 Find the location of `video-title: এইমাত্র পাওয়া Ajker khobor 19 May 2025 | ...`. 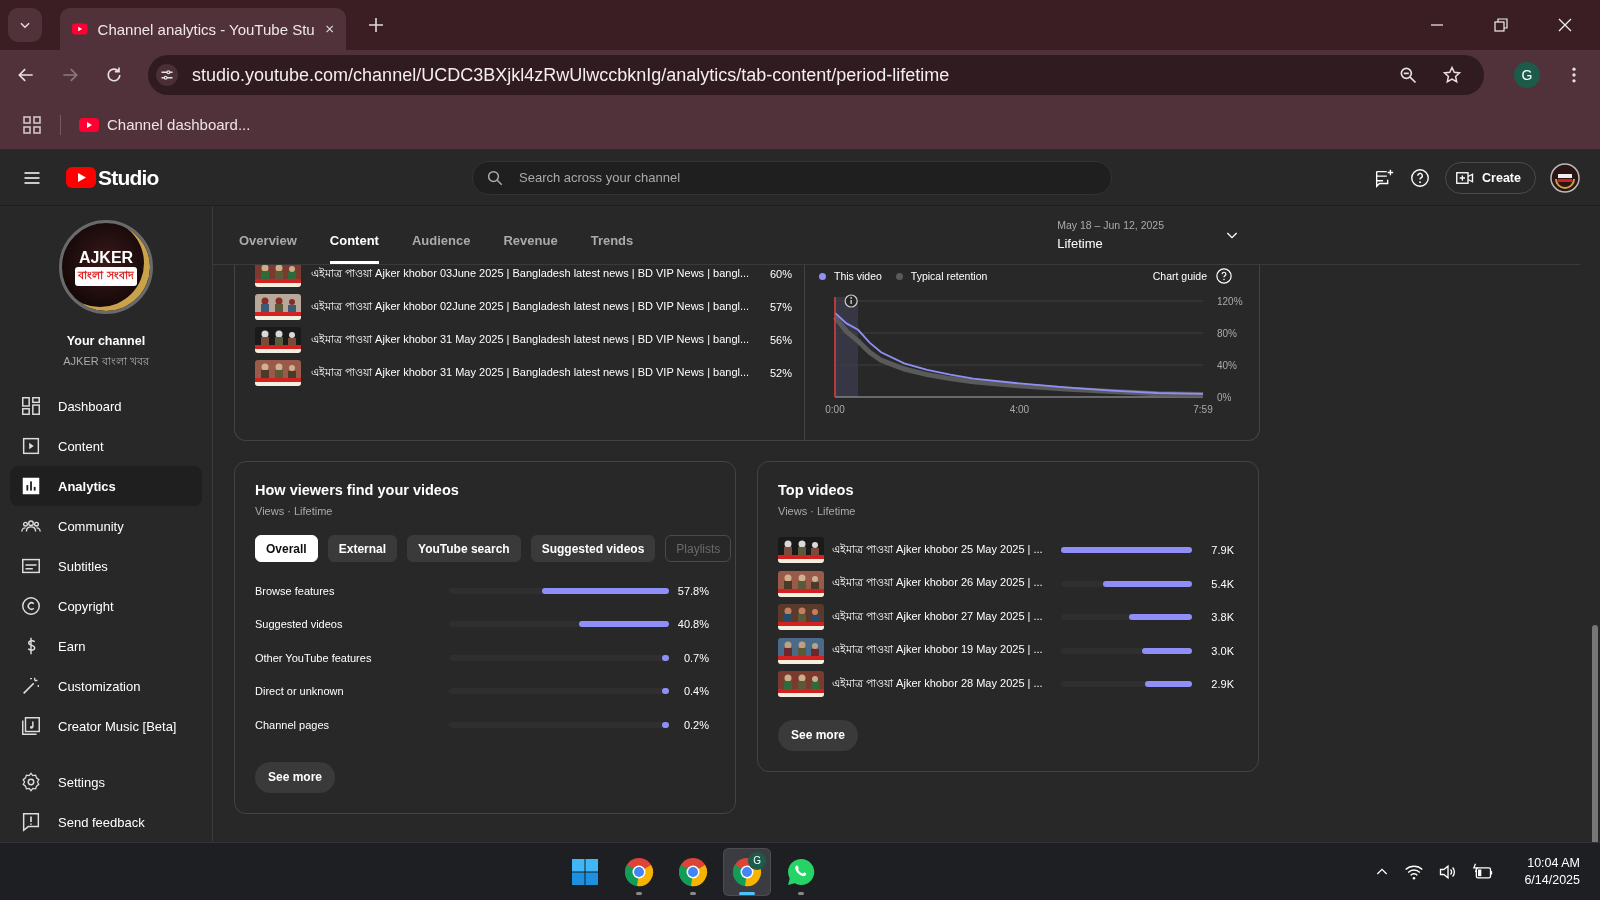

video-title: এইমাত্র পাওয়া Ajker khobor 19 May 2025 | ... is located at coordinates (942, 651).